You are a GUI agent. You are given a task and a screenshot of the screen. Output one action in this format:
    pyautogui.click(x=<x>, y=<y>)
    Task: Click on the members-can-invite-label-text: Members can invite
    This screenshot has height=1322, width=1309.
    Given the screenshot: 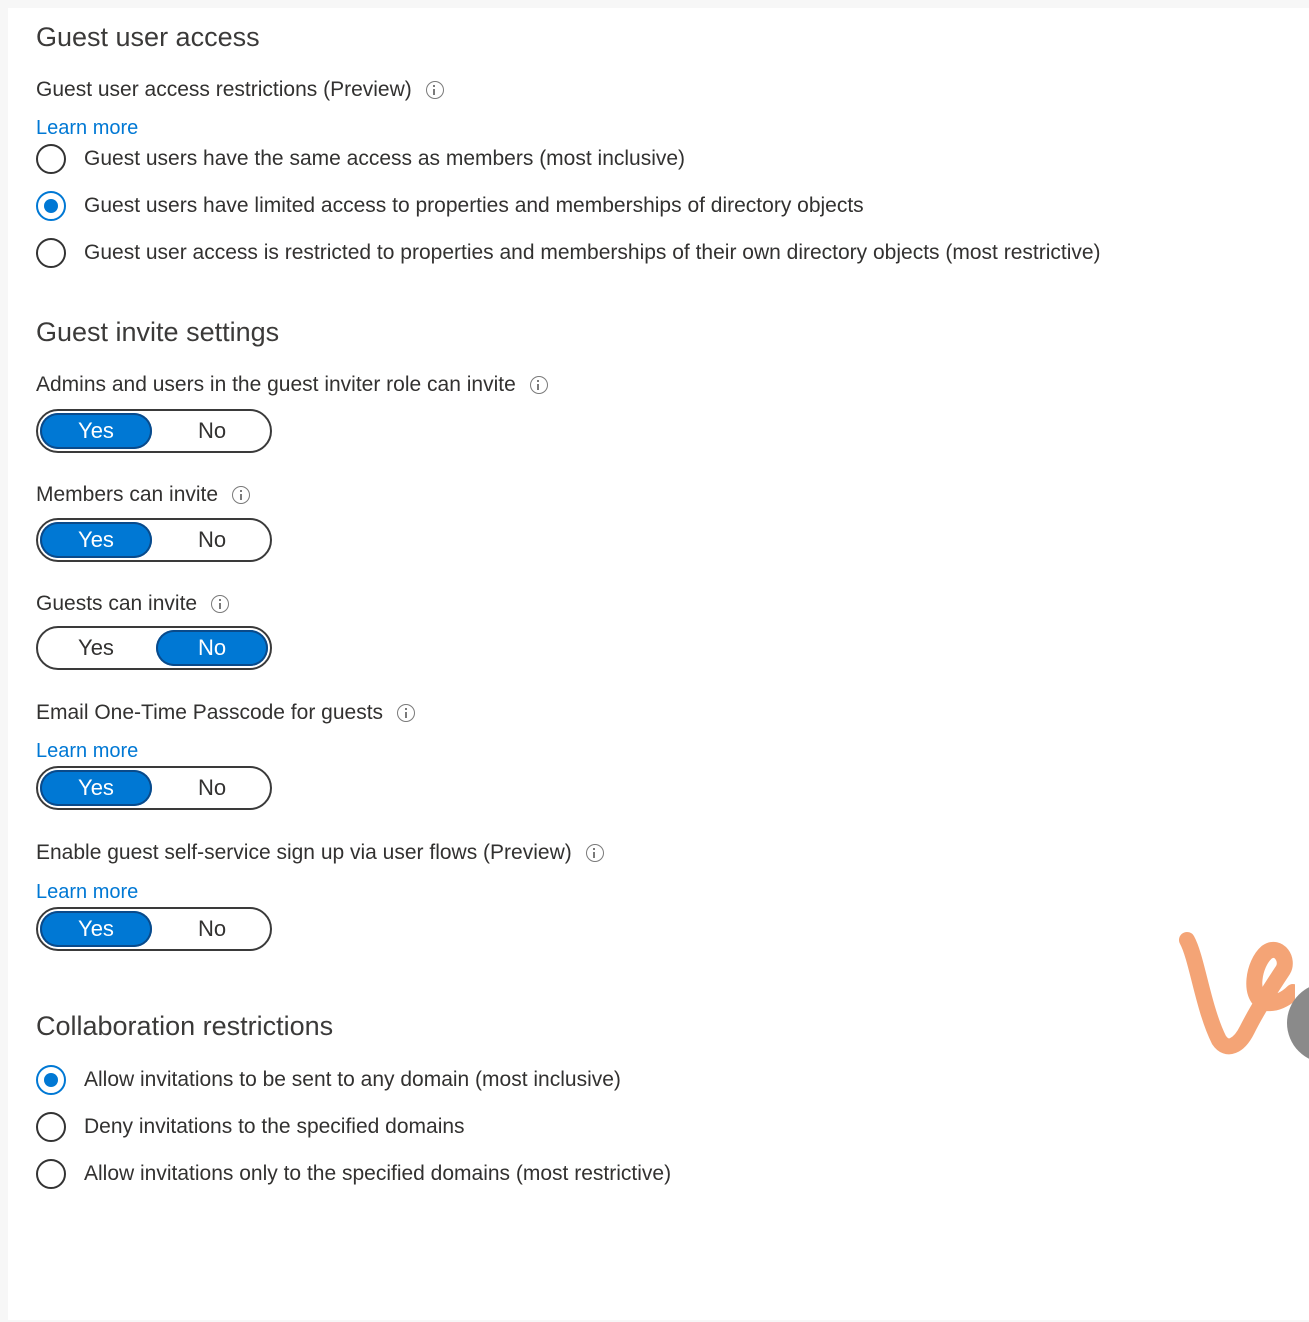 What is the action you would take?
    pyautogui.click(x=127, y=494)
    